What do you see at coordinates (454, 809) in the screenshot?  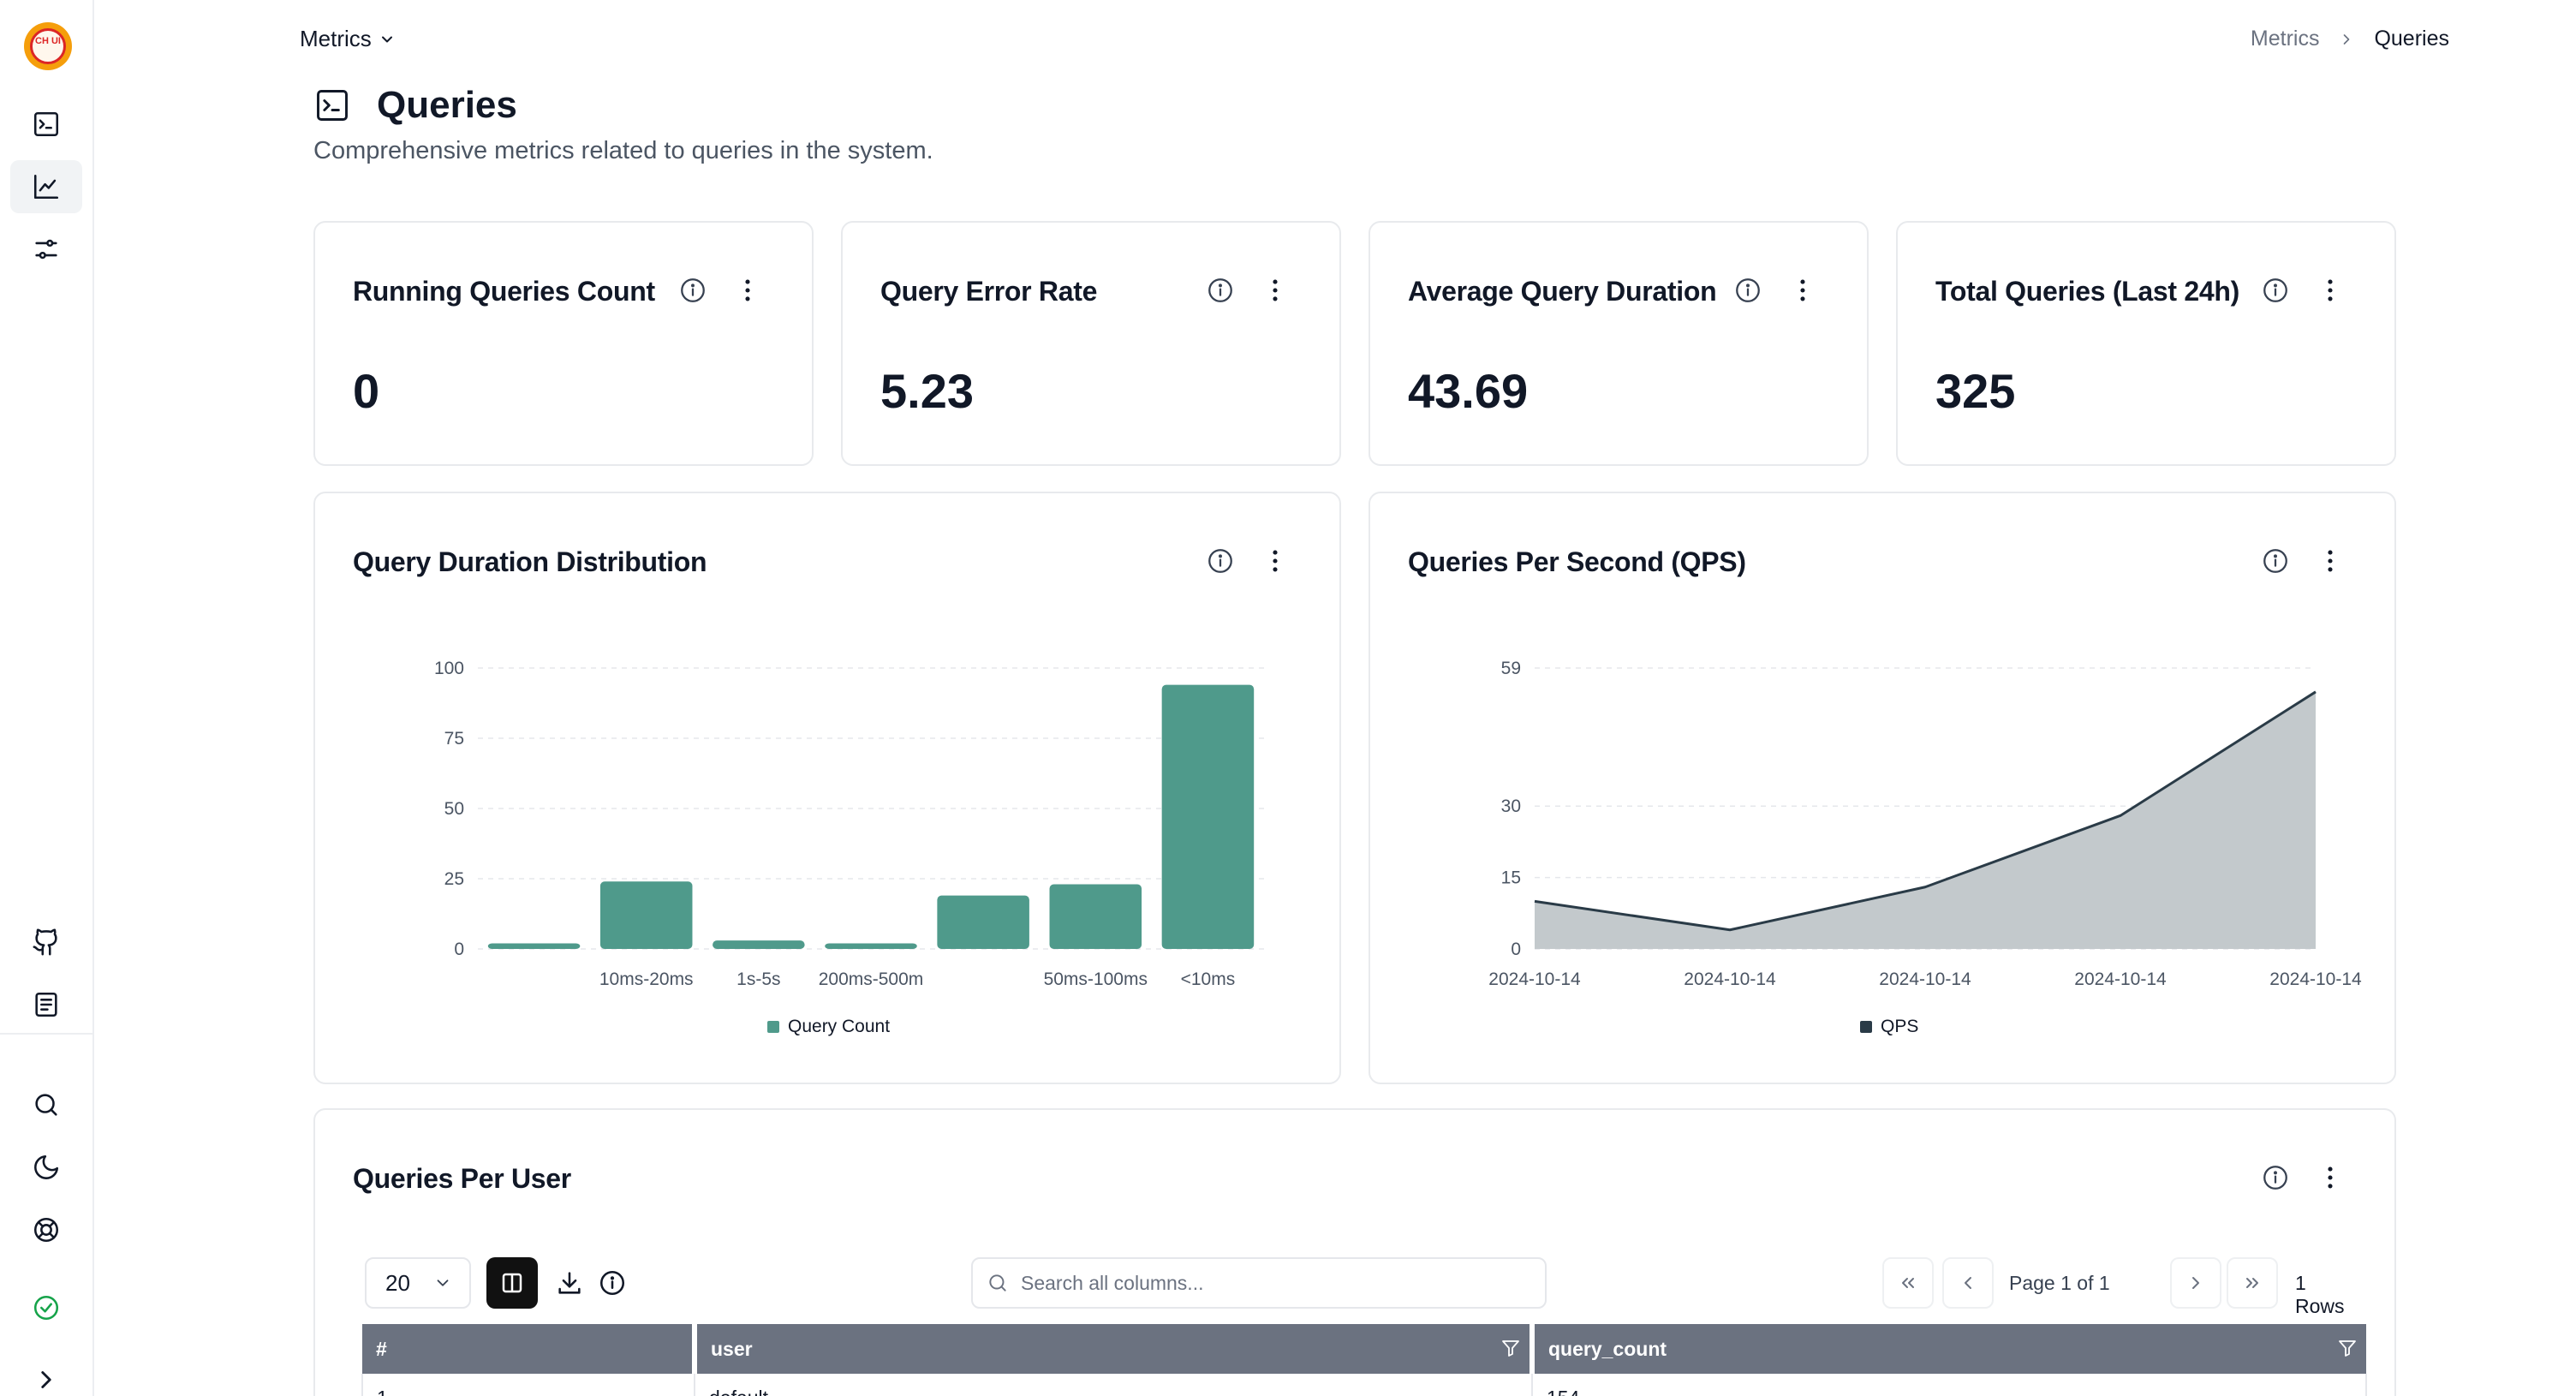 I see `y-tick-label: 50` at bounding box center [454, 809].